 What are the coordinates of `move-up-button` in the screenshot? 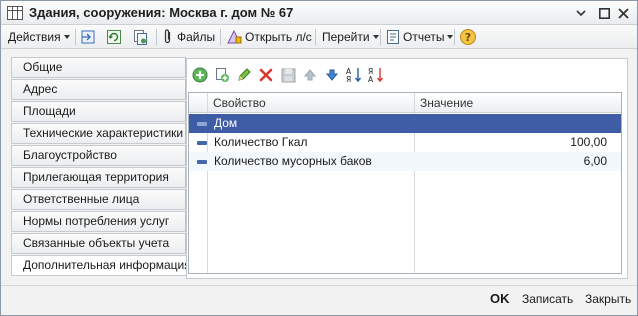 It's located at (310, 75).